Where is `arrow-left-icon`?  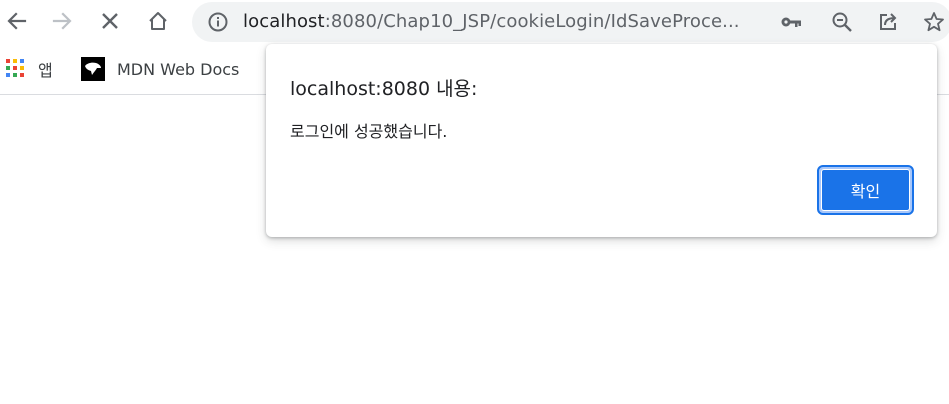
arrow-left-icon is located at coordinates (17, 21).